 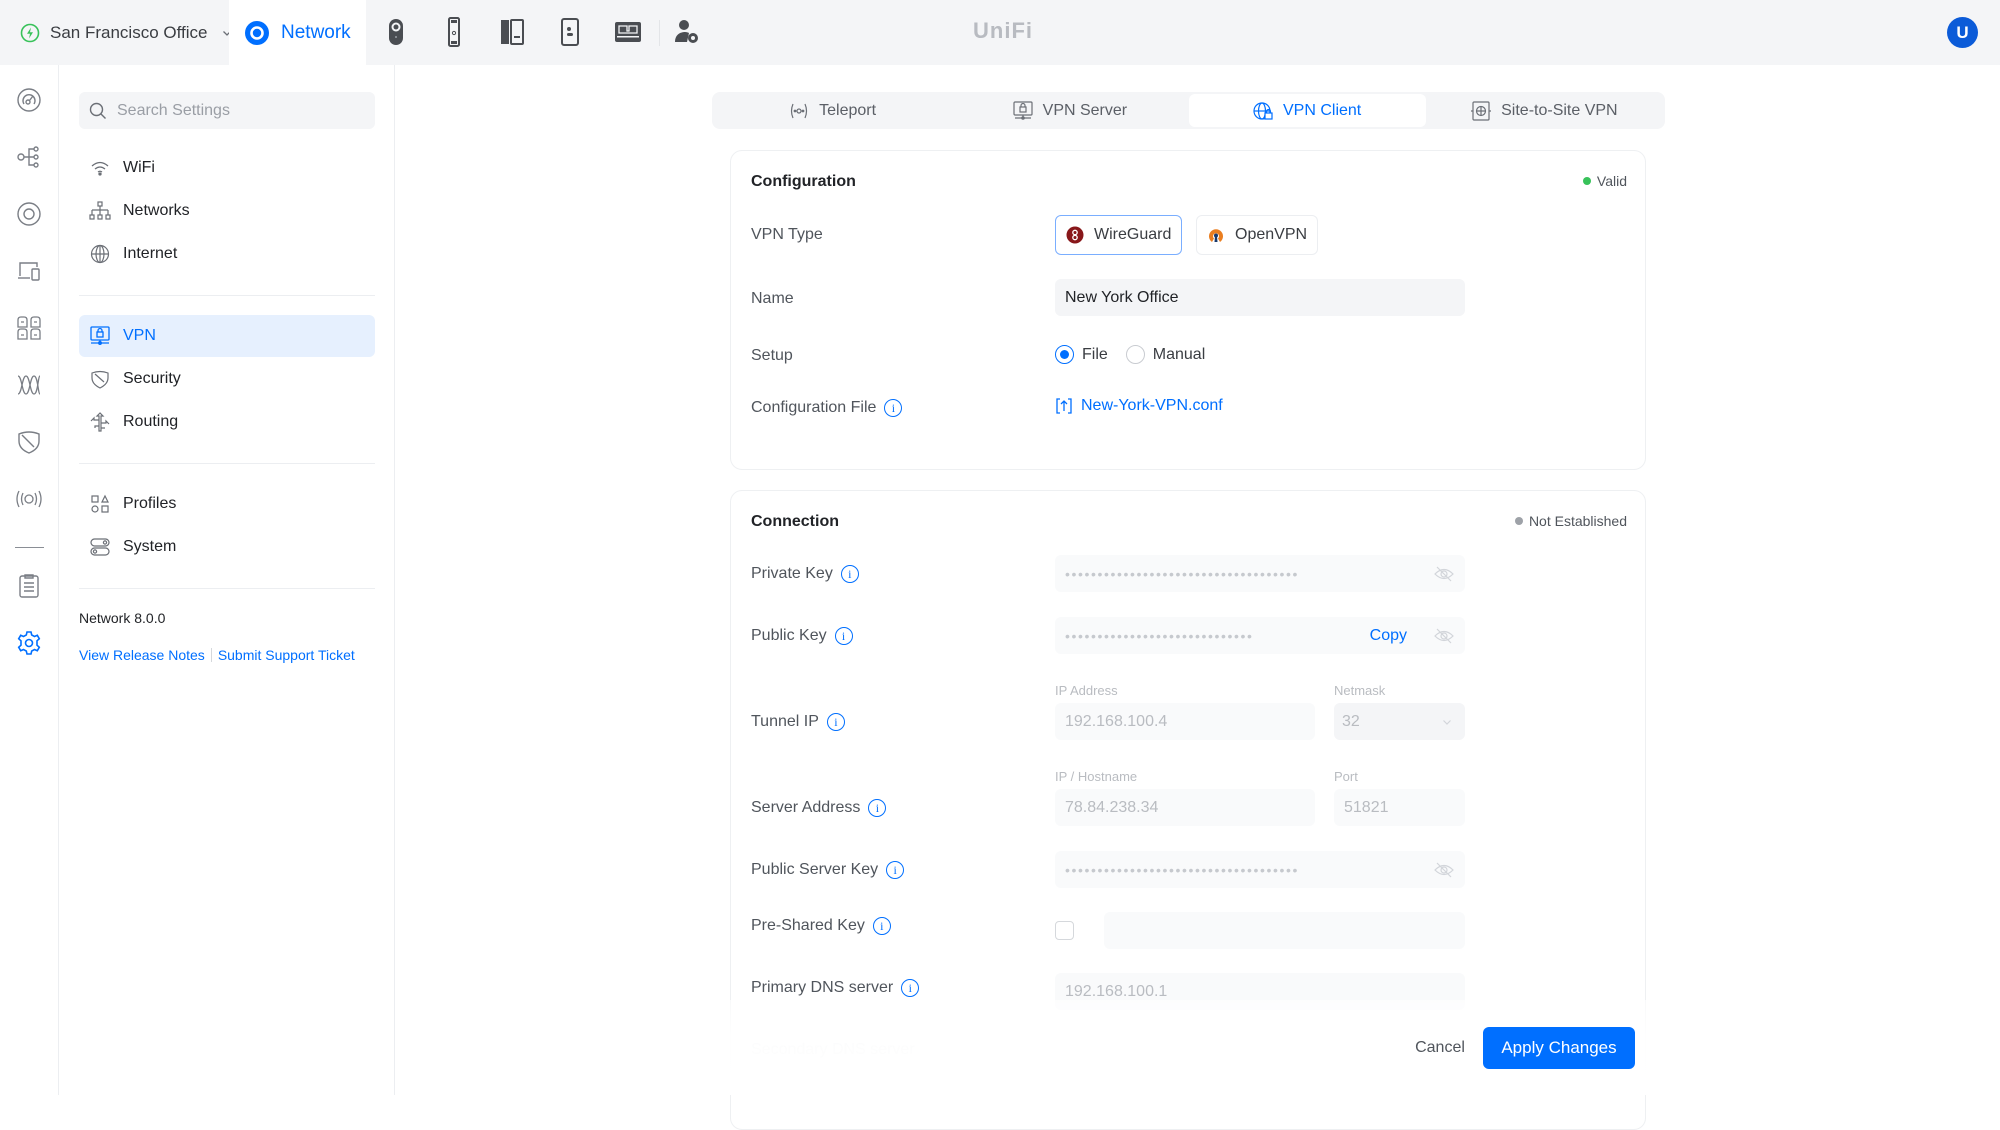 What do you see at coordinates (29, 157) in the screenshot?
I see `topology-icon` at bounding box center [29, 157].